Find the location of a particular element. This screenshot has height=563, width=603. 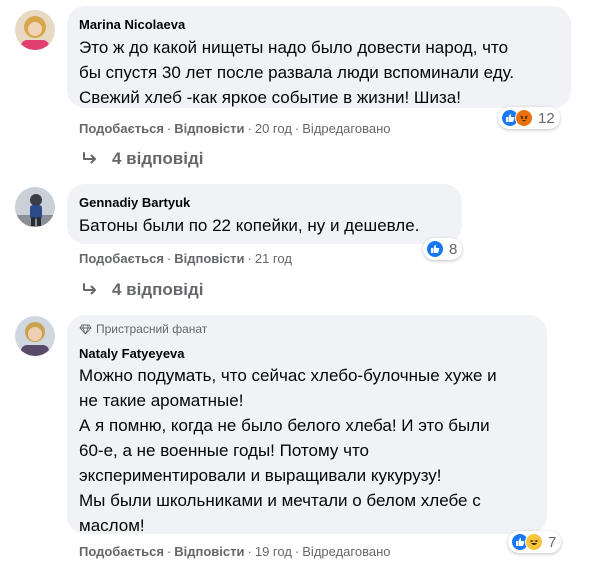

comment-author: Gennadiy Bartyuk is located at coordinates (264, 202).